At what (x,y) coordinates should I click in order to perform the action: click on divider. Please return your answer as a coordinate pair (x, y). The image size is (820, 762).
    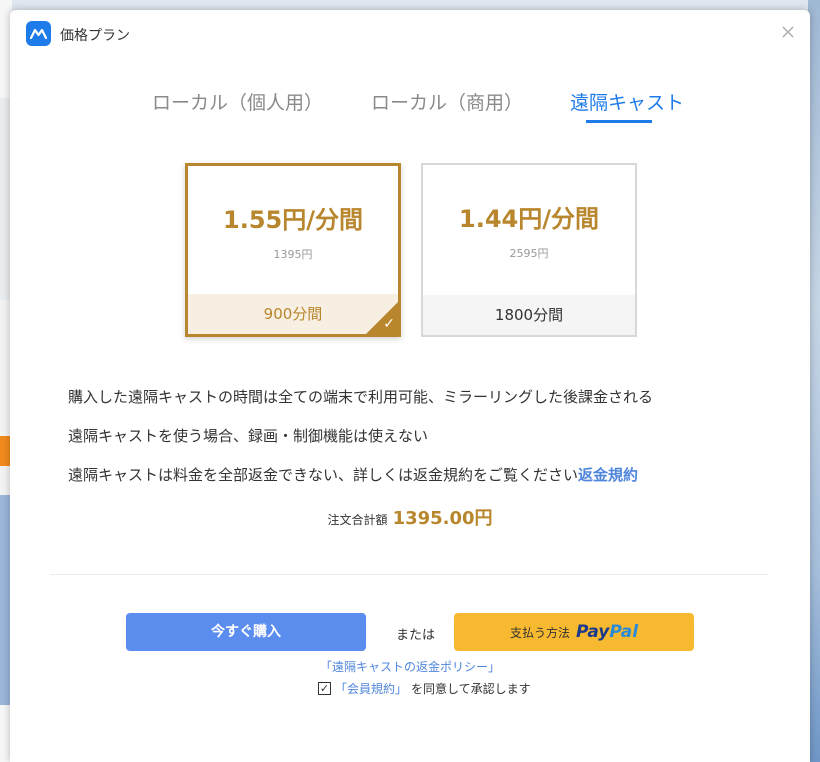
    Looking at the image, I should click on (409, 574).